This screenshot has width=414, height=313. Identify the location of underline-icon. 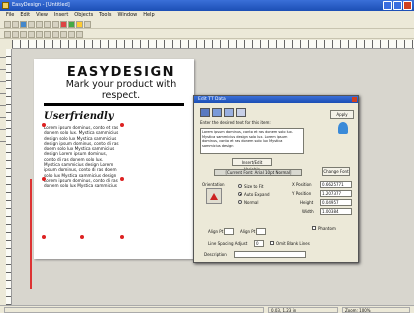
(47, 34).